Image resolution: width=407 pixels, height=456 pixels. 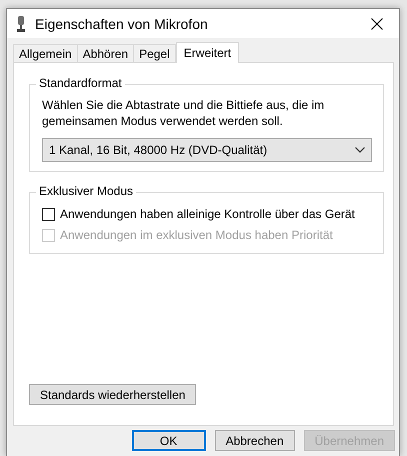 I want to click on format-dropdown: 1 Kanal, 16 Bit, 48000 Hz (DVD-Qualität), so click(x=207, y=150).